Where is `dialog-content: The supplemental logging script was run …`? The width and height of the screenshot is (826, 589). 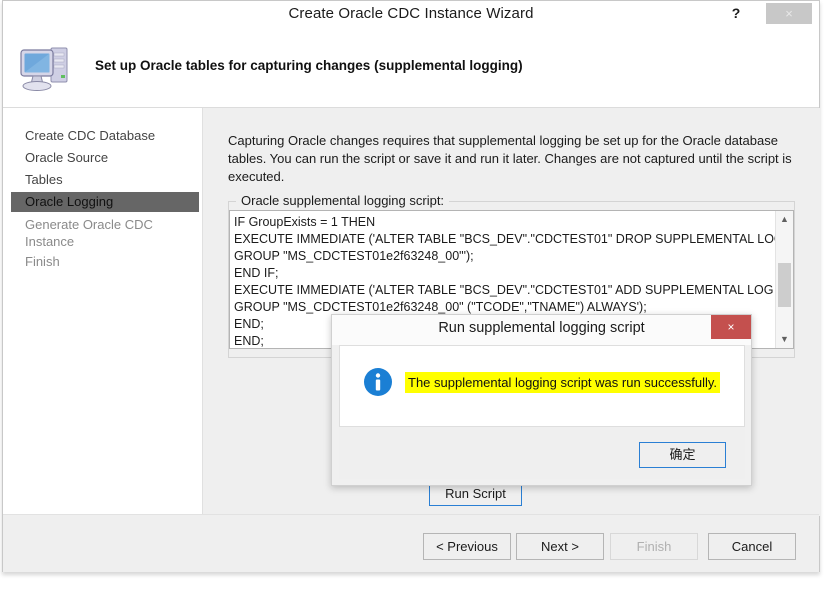 dialog-content: The supplemental logging script was run … is located at coordinates (542, 386).